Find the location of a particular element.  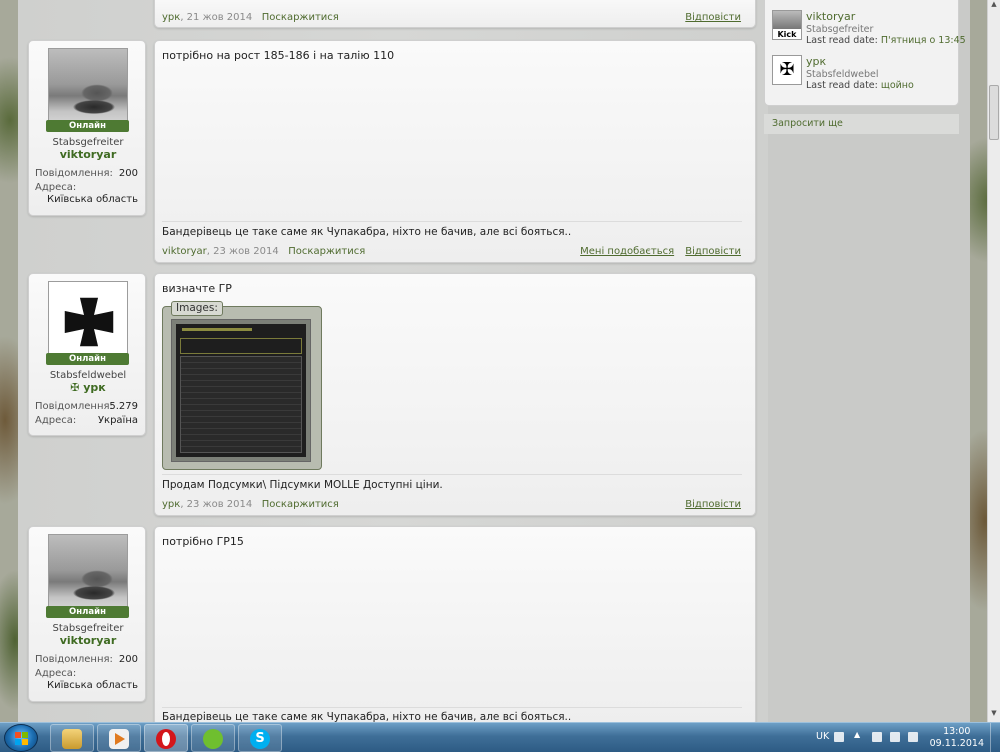

iron-cross-icon is located at coordinates (89, 322).